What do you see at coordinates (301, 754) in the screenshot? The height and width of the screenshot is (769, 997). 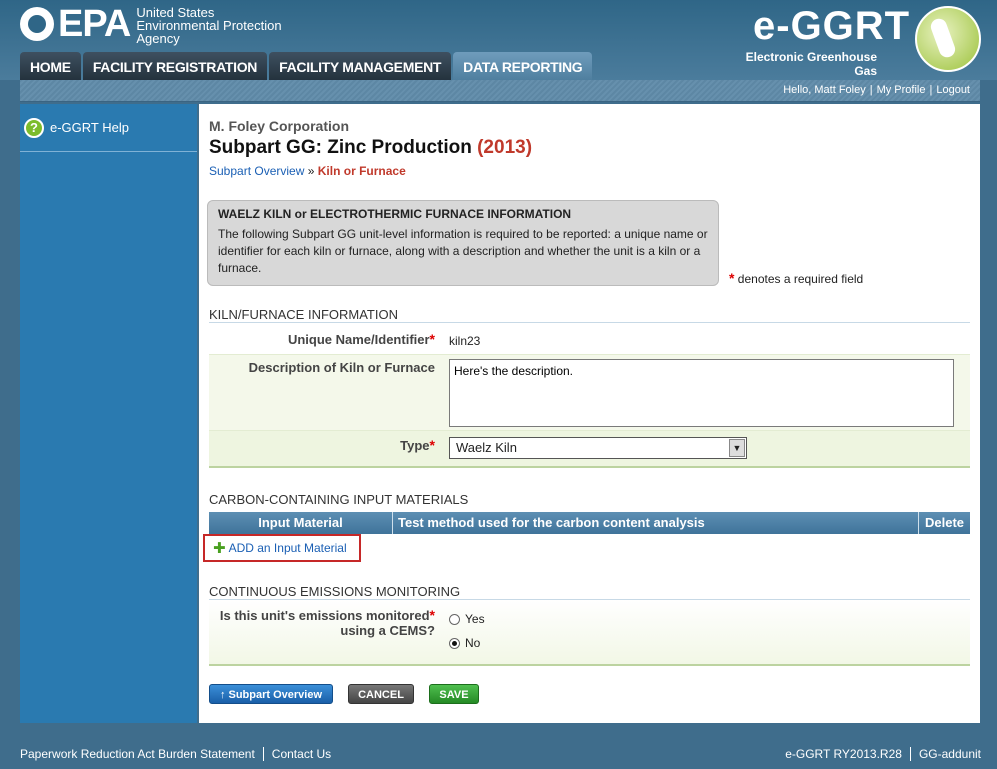 I see `contact-us-link: Contact Us` at bounding box center [301, 754].